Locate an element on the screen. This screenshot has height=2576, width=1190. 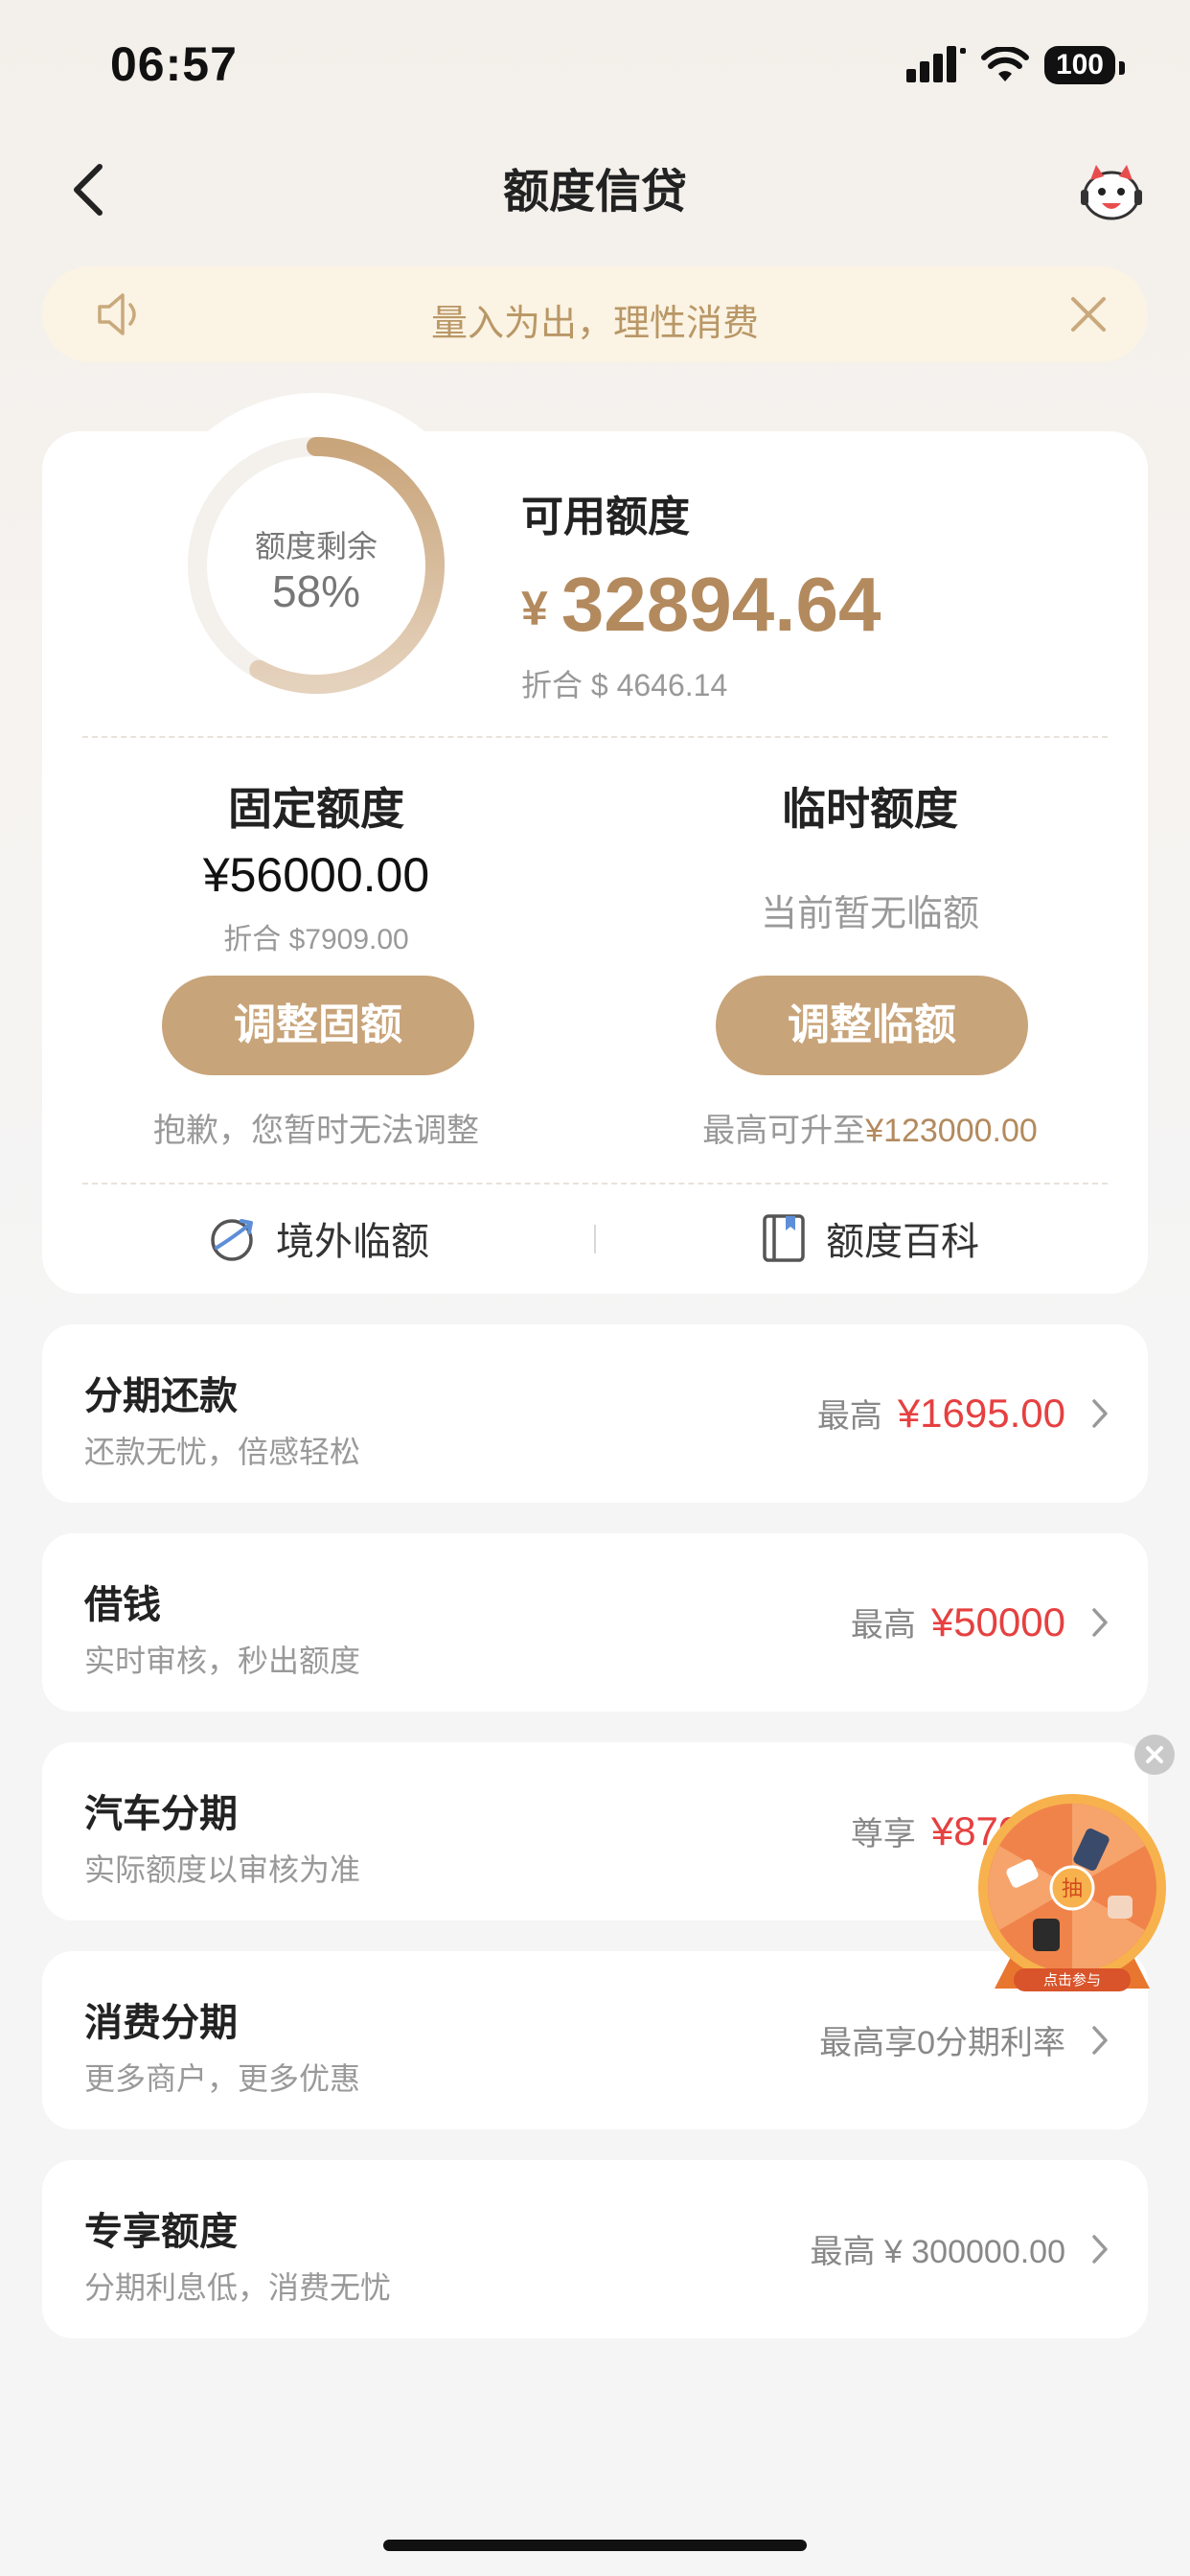
quota-wiki-label: 额度百科 is located at coordinates (903, 1242).